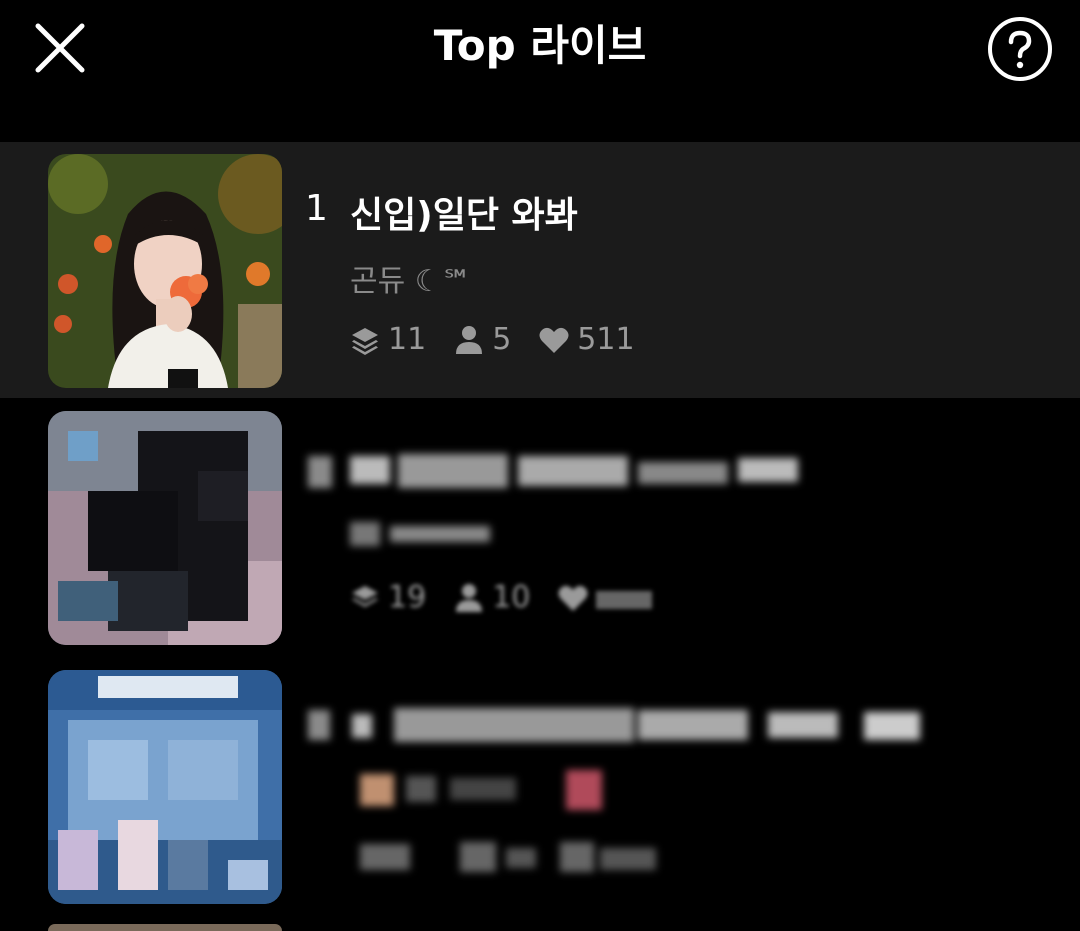  Describe the element at coordinates (502, 339) in the screenshot. I see `viewers-count: 5` at that location.